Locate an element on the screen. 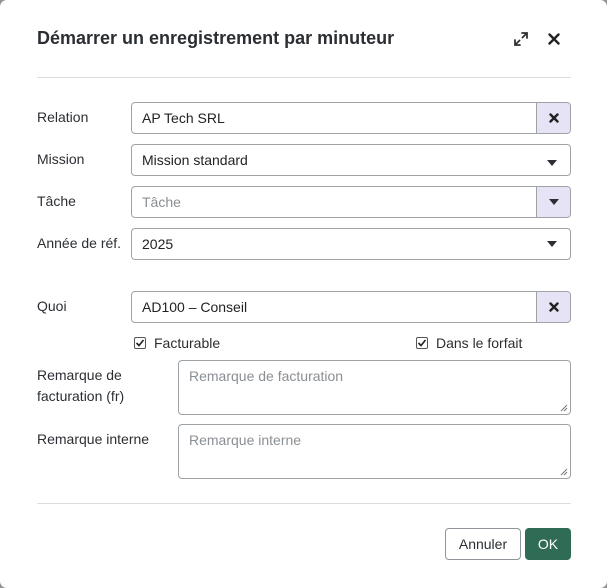  header-divider is located at coordinates (304, 77).